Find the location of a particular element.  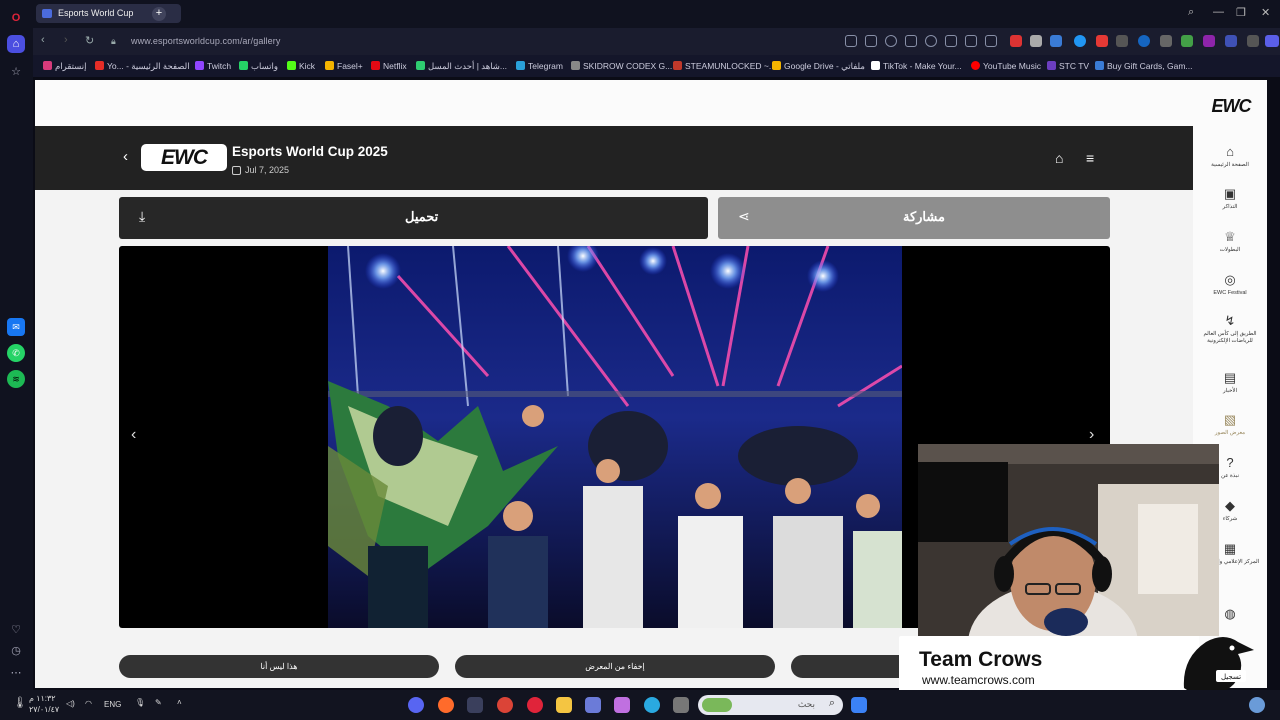

profile-icon is located at coordinates (991, 41).